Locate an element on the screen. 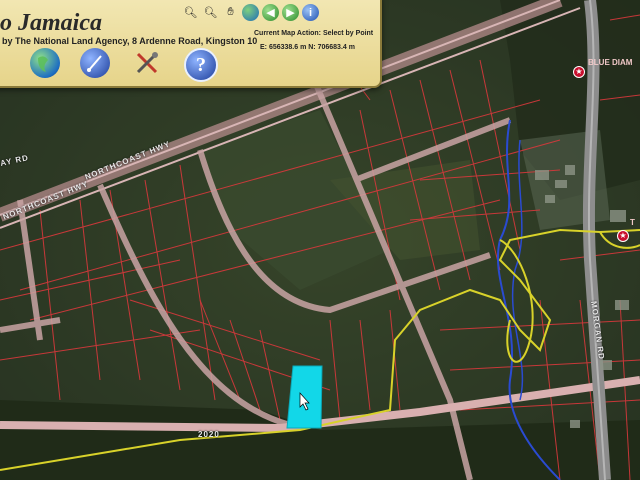 The image size is (640, 480). zoom-out-icon: 🔍︎ is located at coordinates (210, 13).